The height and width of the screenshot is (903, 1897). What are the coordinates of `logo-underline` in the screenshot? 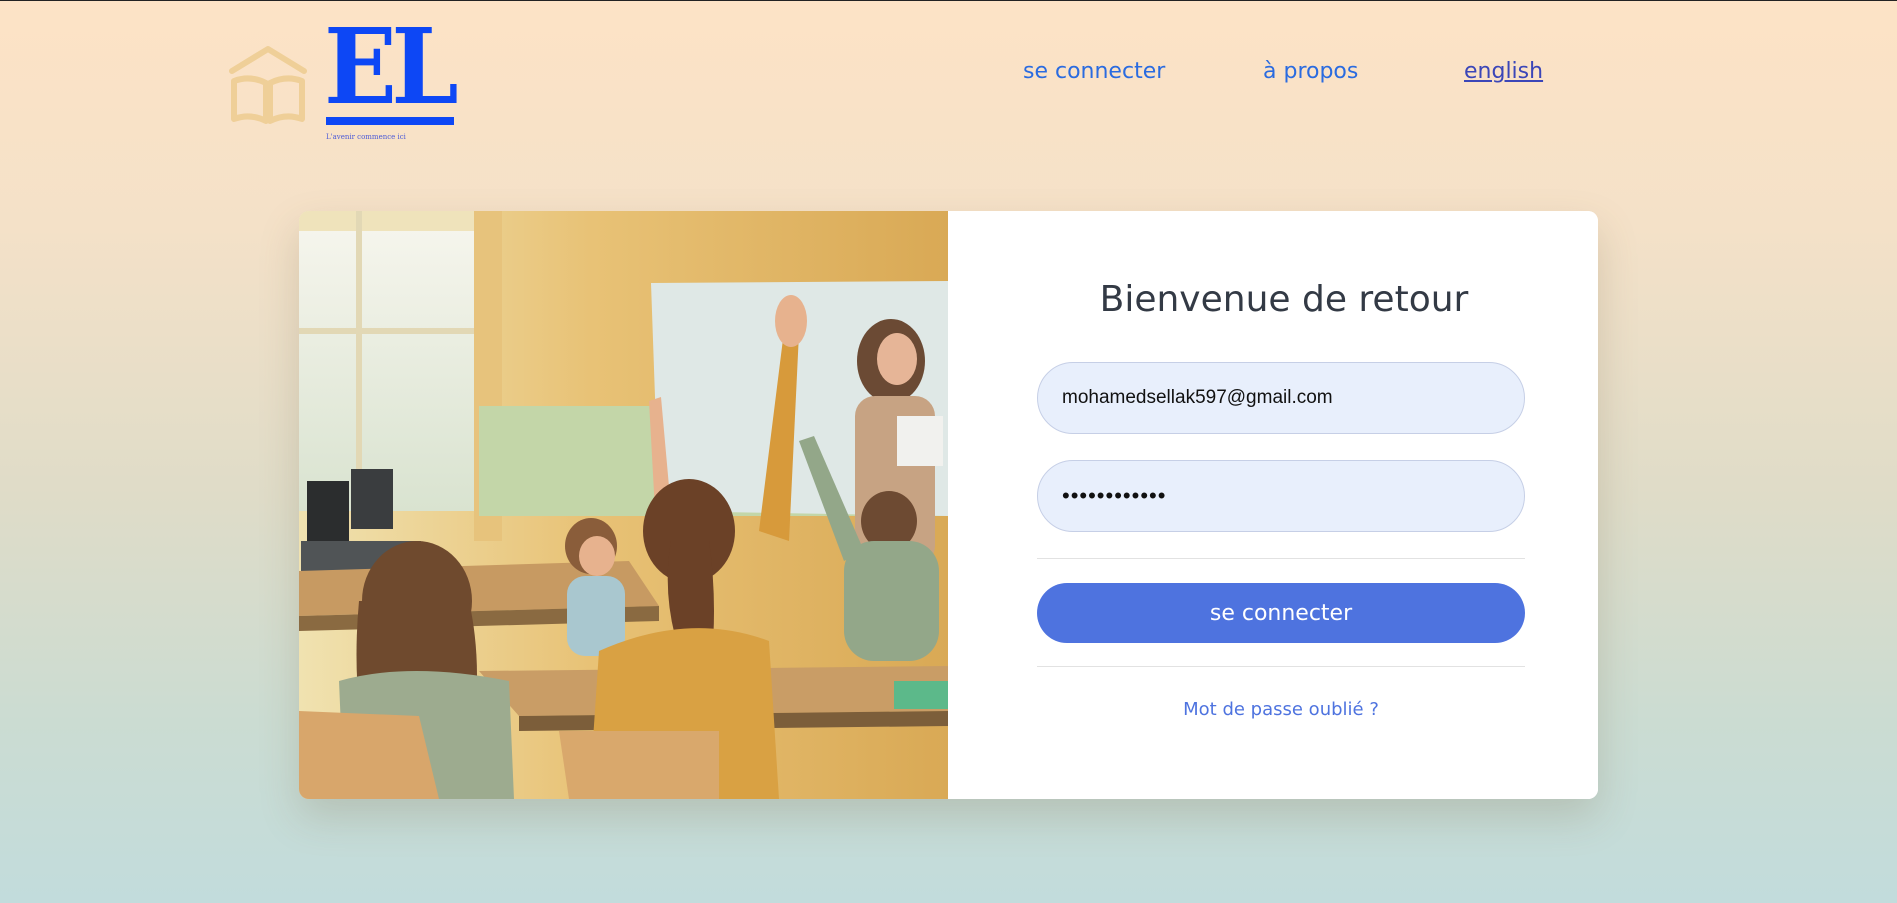 It's located at (390, 121).